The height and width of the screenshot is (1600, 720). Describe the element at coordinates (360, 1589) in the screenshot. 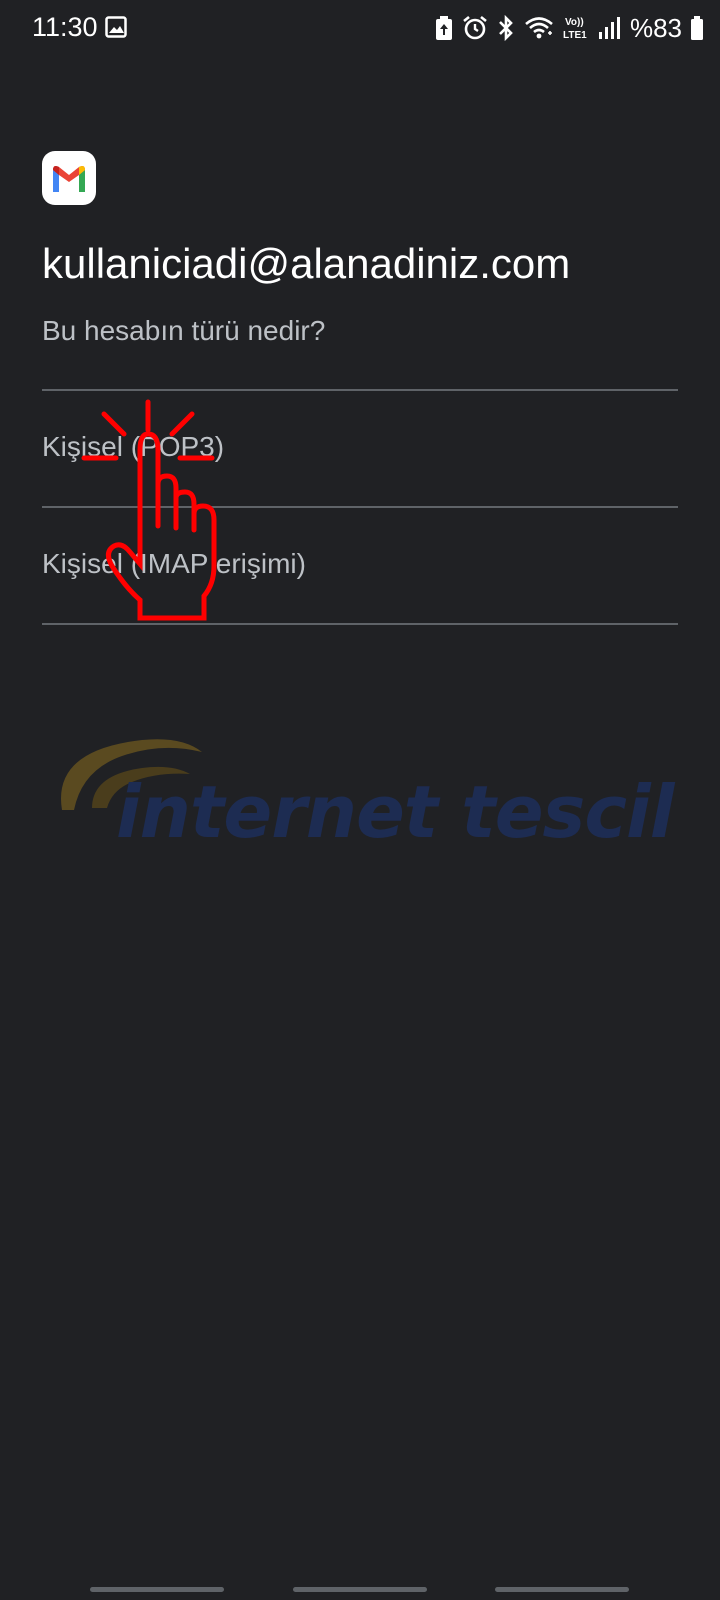

I see `nav-home-handle` at that location.